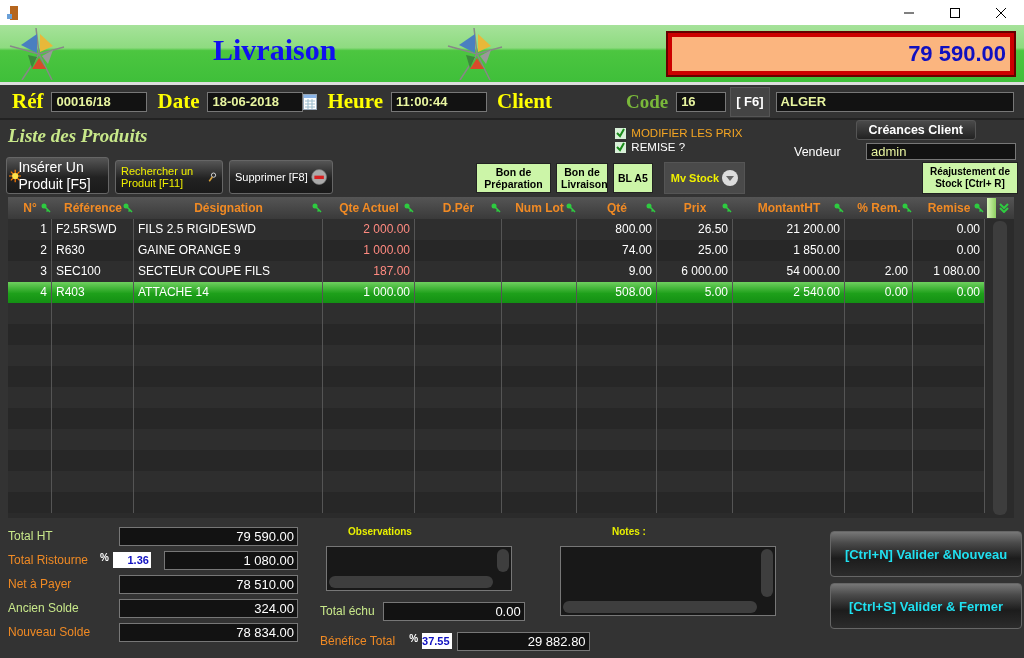  Describe the element at coordinates (99, 101) in the screenshot. I see `text-field: 00016/18` at that location.